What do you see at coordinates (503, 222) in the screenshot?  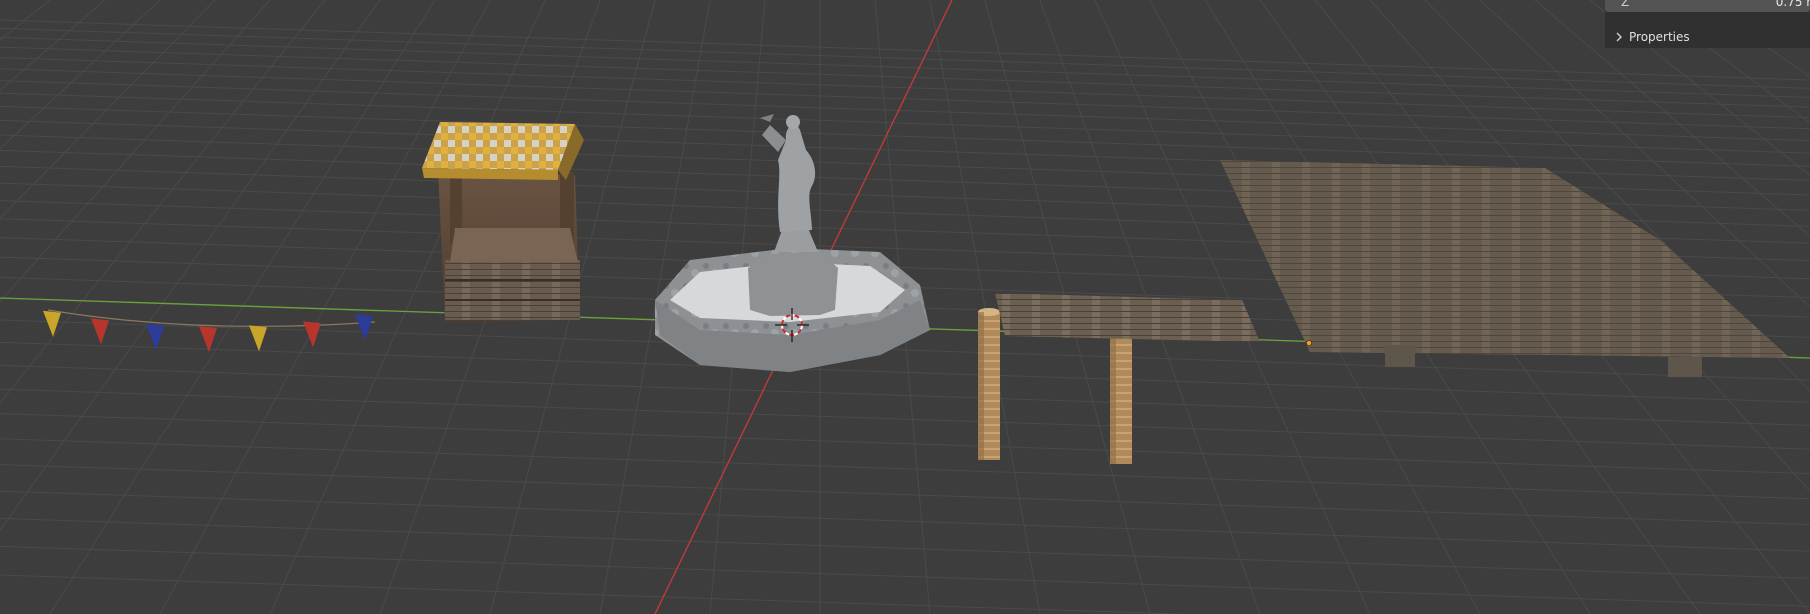 I see `market-stall` at bounding box center [503, 222].